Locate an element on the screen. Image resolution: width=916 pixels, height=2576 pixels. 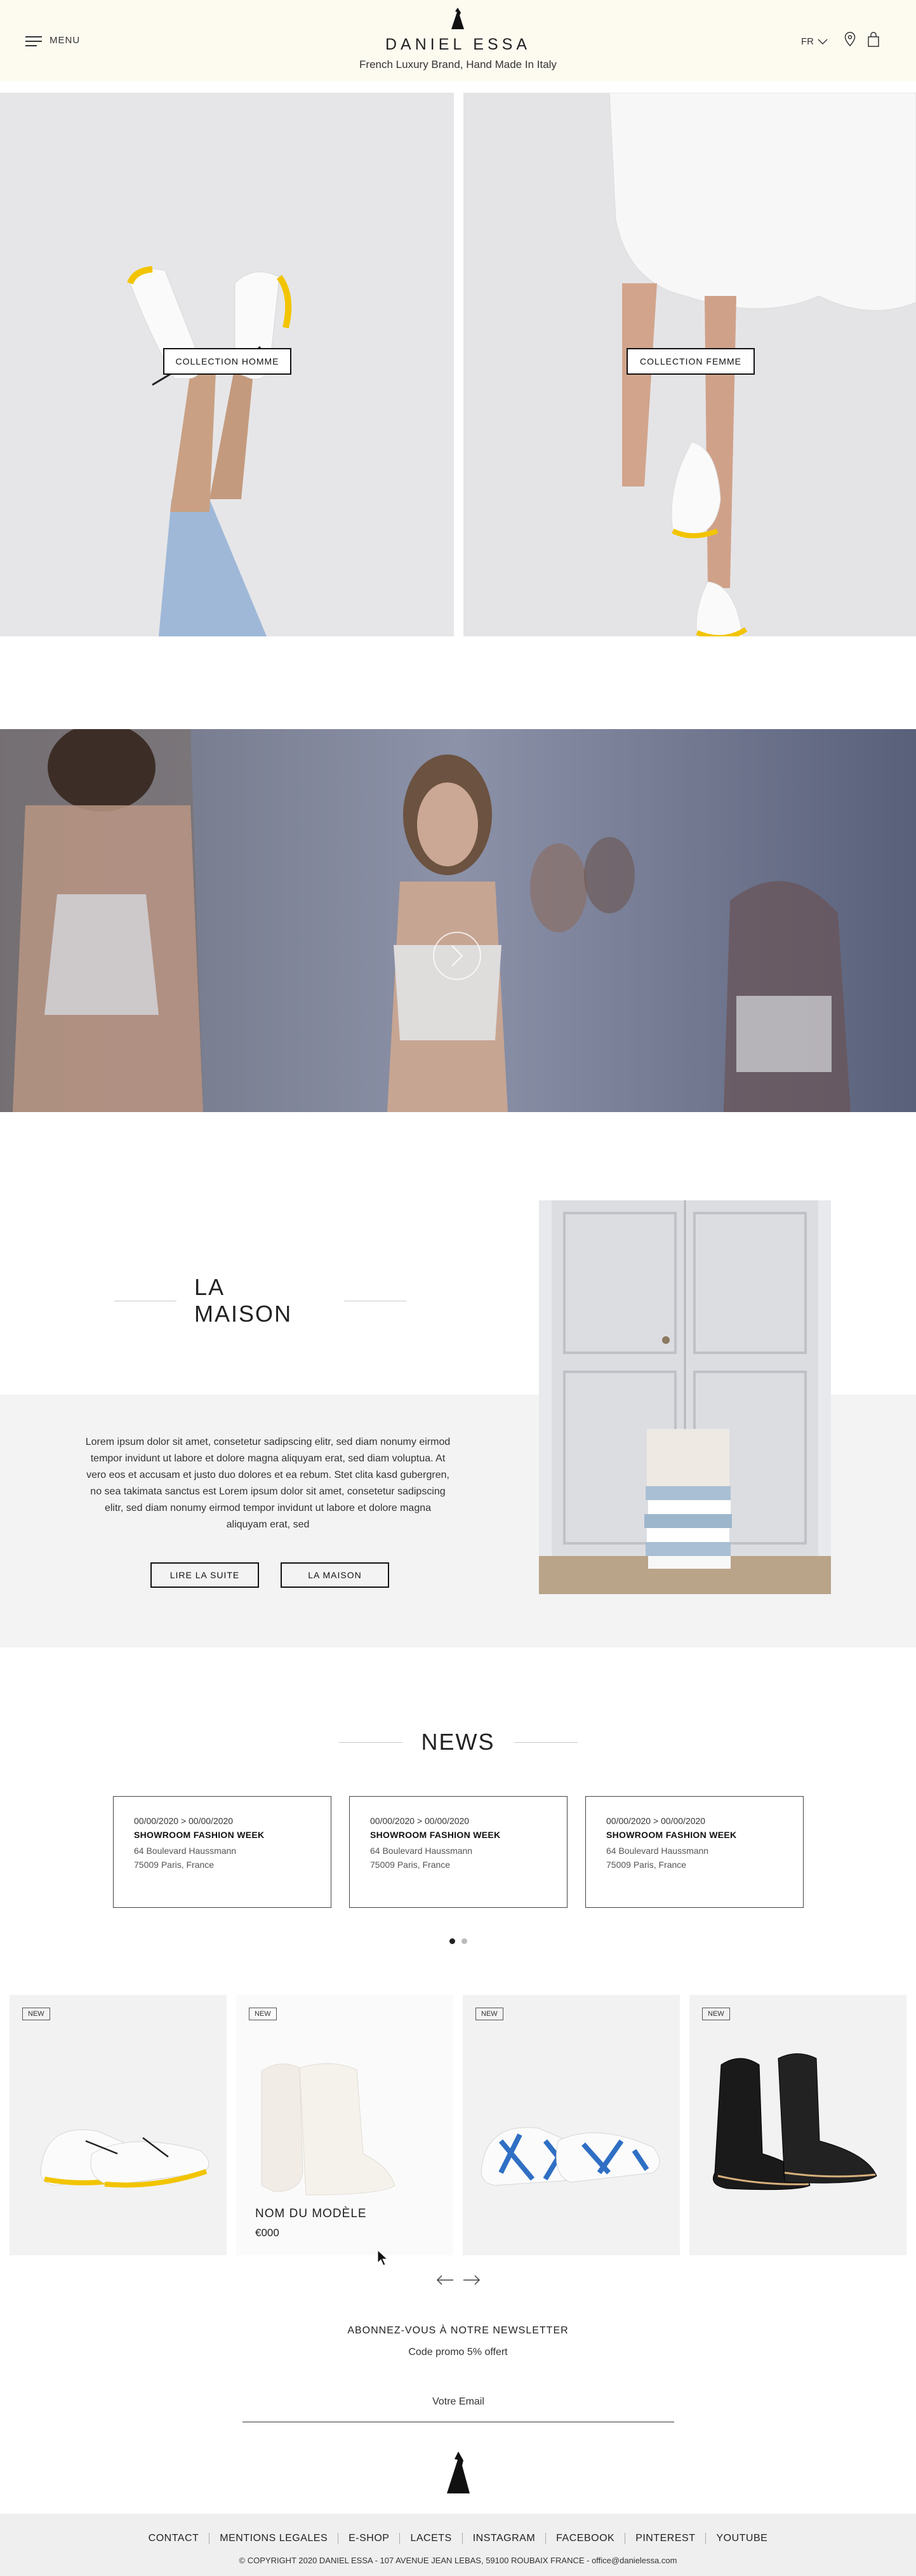
collection-femme-tile: COLLECTION FEMME is located at coordinates (689, 364).